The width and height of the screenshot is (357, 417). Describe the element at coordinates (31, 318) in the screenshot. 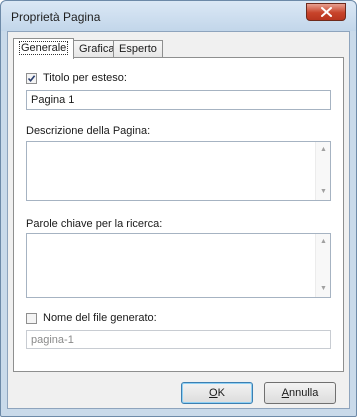

I see `generated-file-checkbox` at that location.